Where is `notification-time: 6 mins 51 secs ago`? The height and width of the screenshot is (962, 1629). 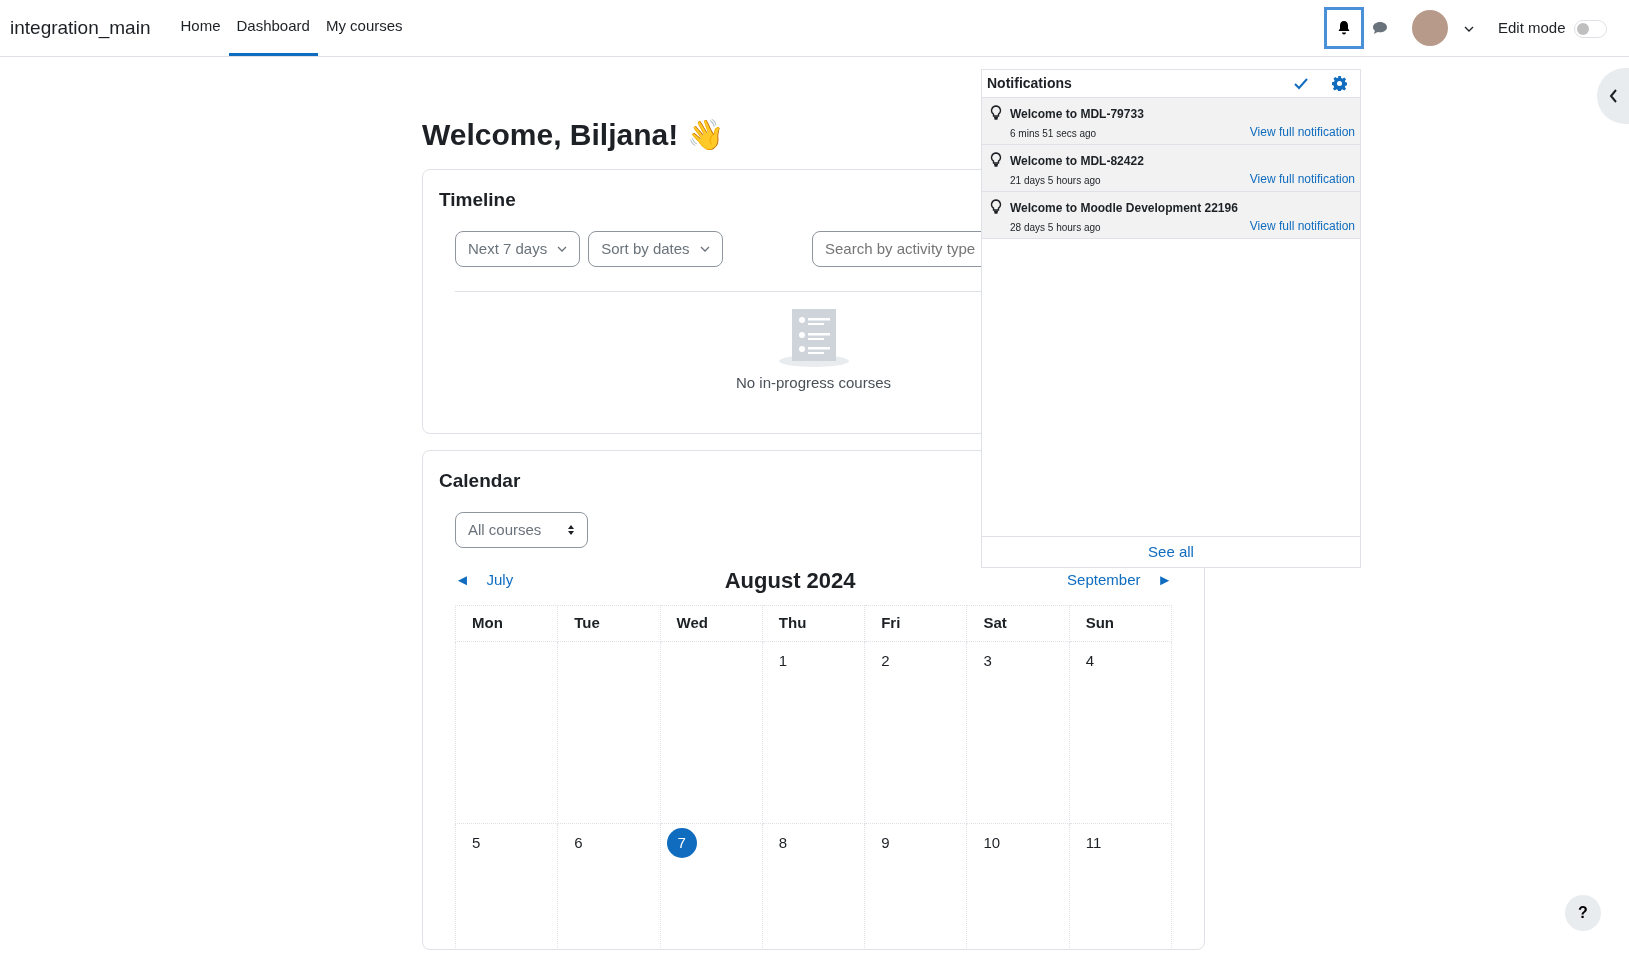 notification-time: 6 mins 51 secs ago is located at coordinates (1053, 134).